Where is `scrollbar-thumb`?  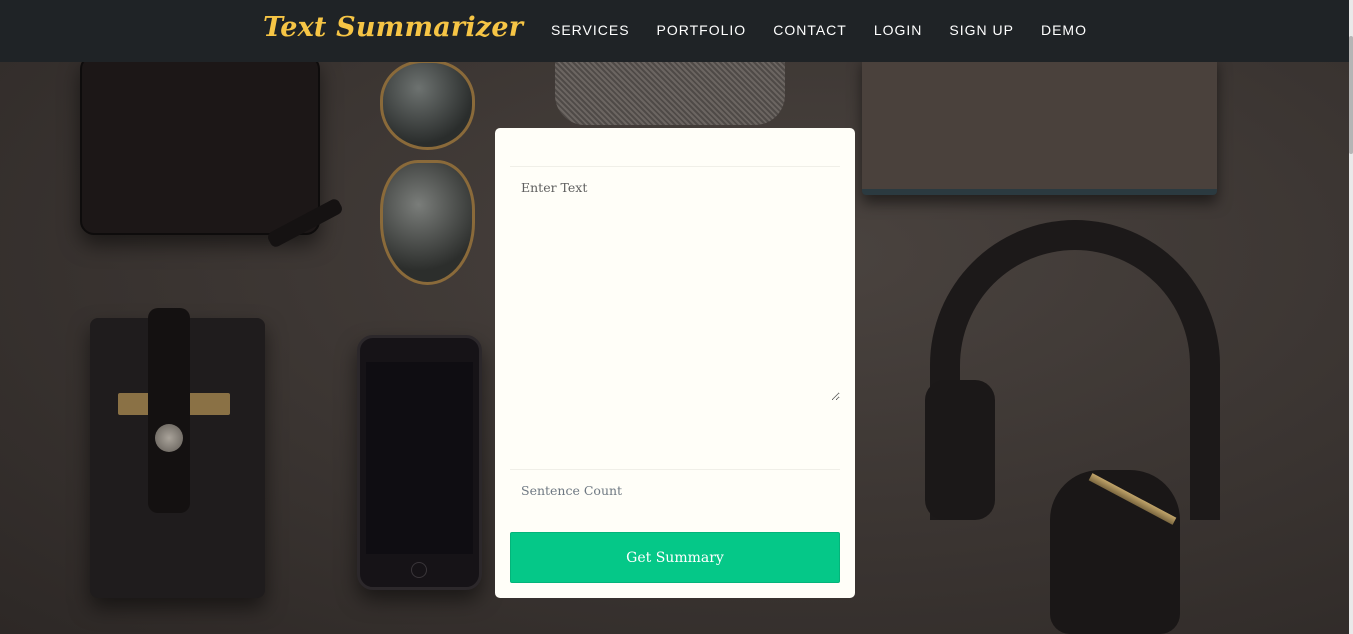 scrollbar-thumb is located at coordinates (1351, 95).